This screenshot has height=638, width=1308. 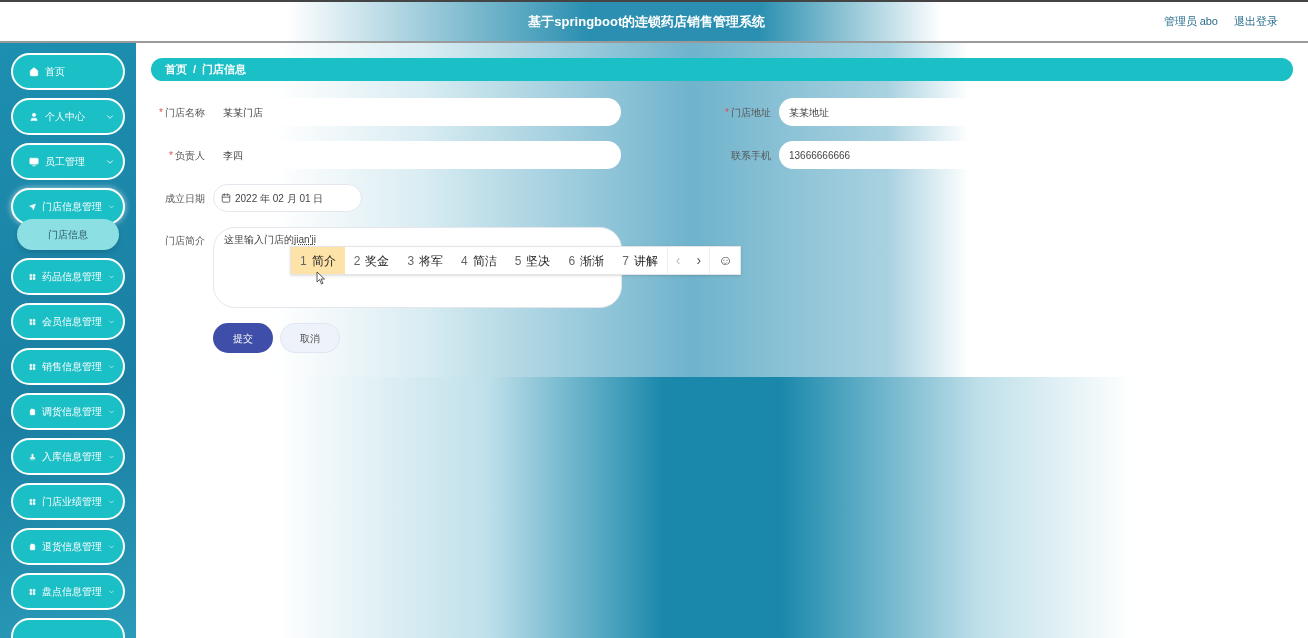 I want to click on field-label: 负责人, so click(x=190, y=155).